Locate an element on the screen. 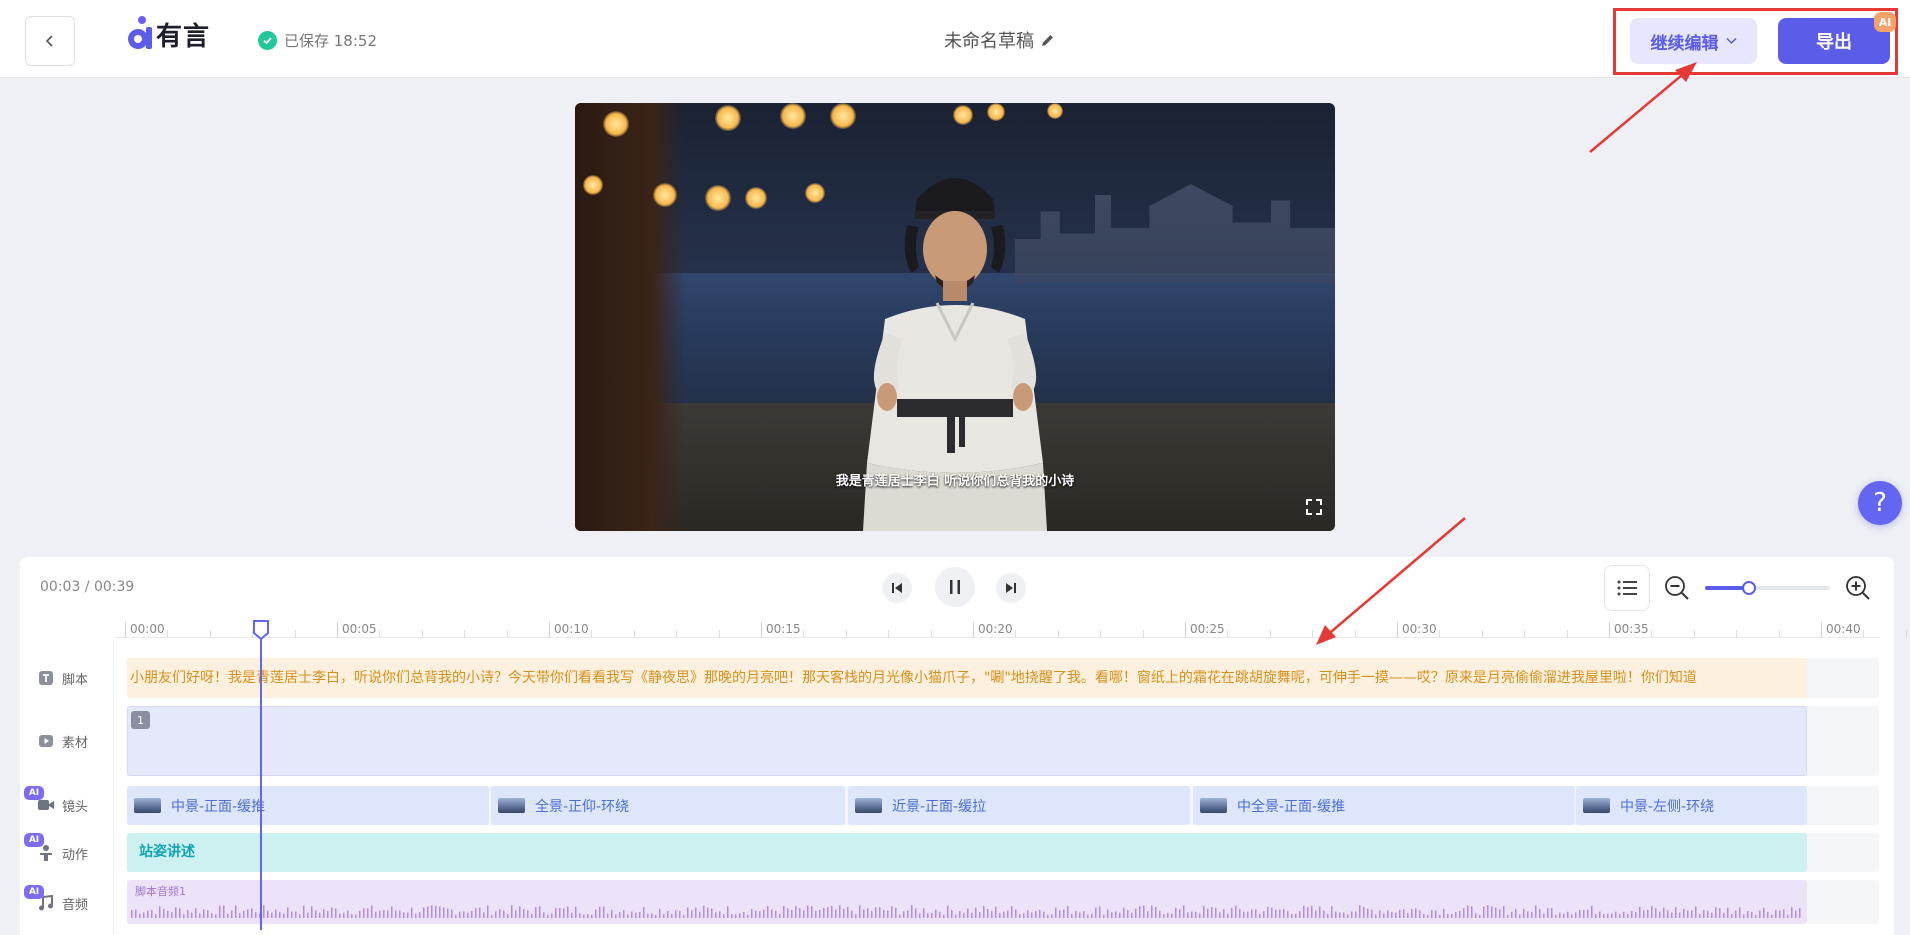 Image resolution: width=1910 pixels, height=935 pixels. zoom-slider-handle is located at coordinates (1749, 588).